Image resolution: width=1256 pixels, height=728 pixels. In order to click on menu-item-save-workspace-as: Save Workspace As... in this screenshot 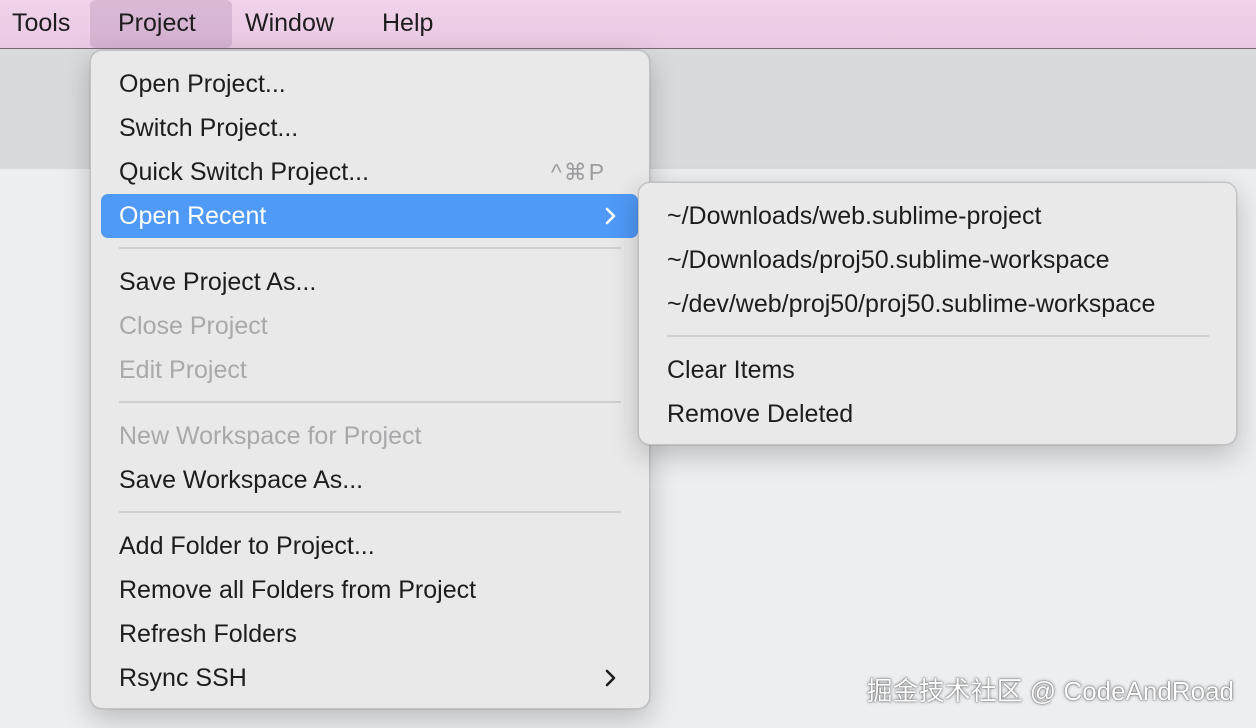, I will do `click(370, 480)`.